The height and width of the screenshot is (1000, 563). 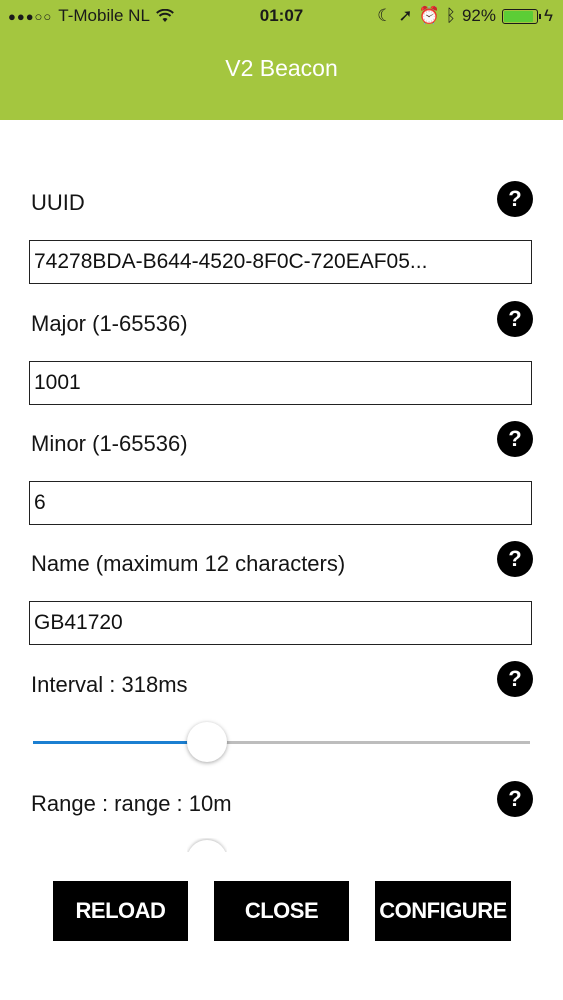 I want to click on location-arrow-icon: ➚, so click(x=405, y=15).